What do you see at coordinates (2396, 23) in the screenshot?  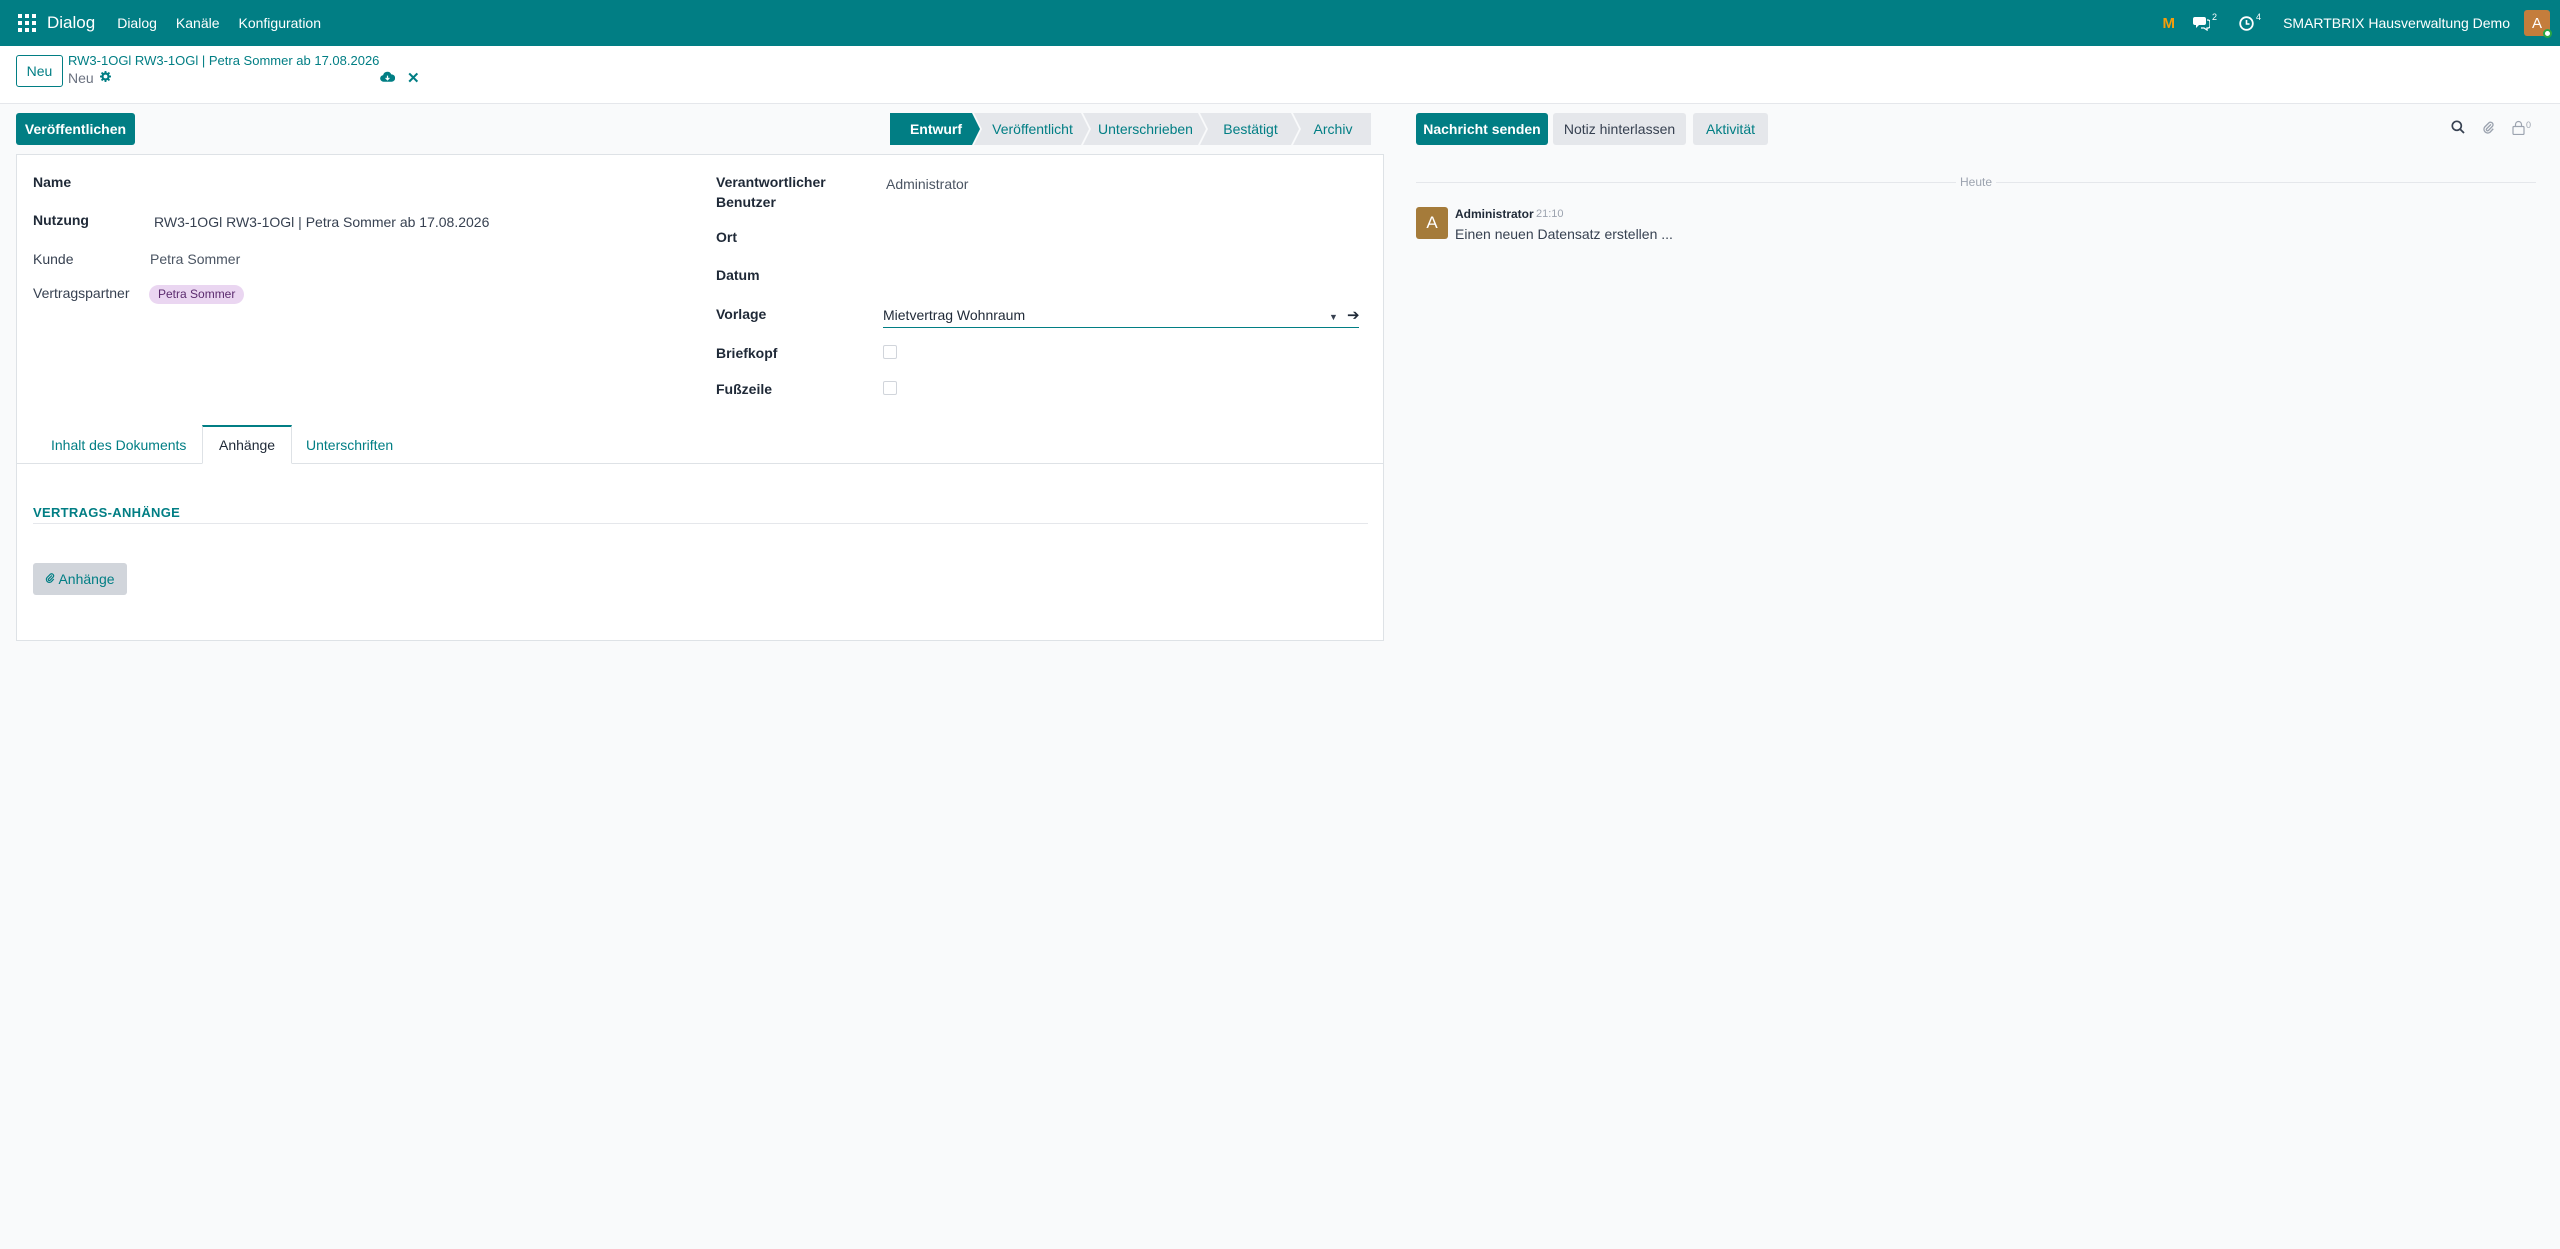 I see `company-switcher: SMARTBRIX Hausverwaltung Demo` at bounding box center [2396, 23].